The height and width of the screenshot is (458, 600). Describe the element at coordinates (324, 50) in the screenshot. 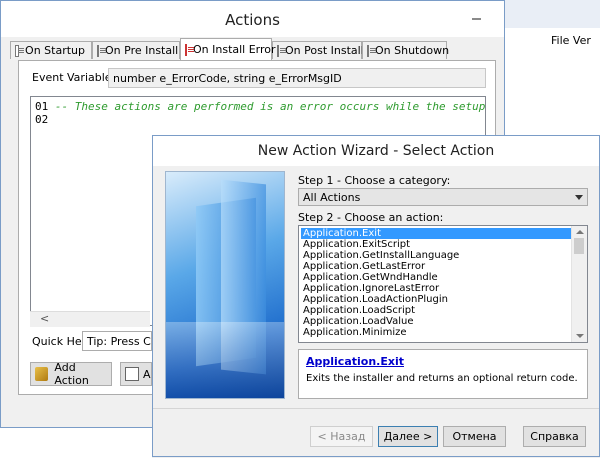

I see `tab-label: On Post Install` at that location.